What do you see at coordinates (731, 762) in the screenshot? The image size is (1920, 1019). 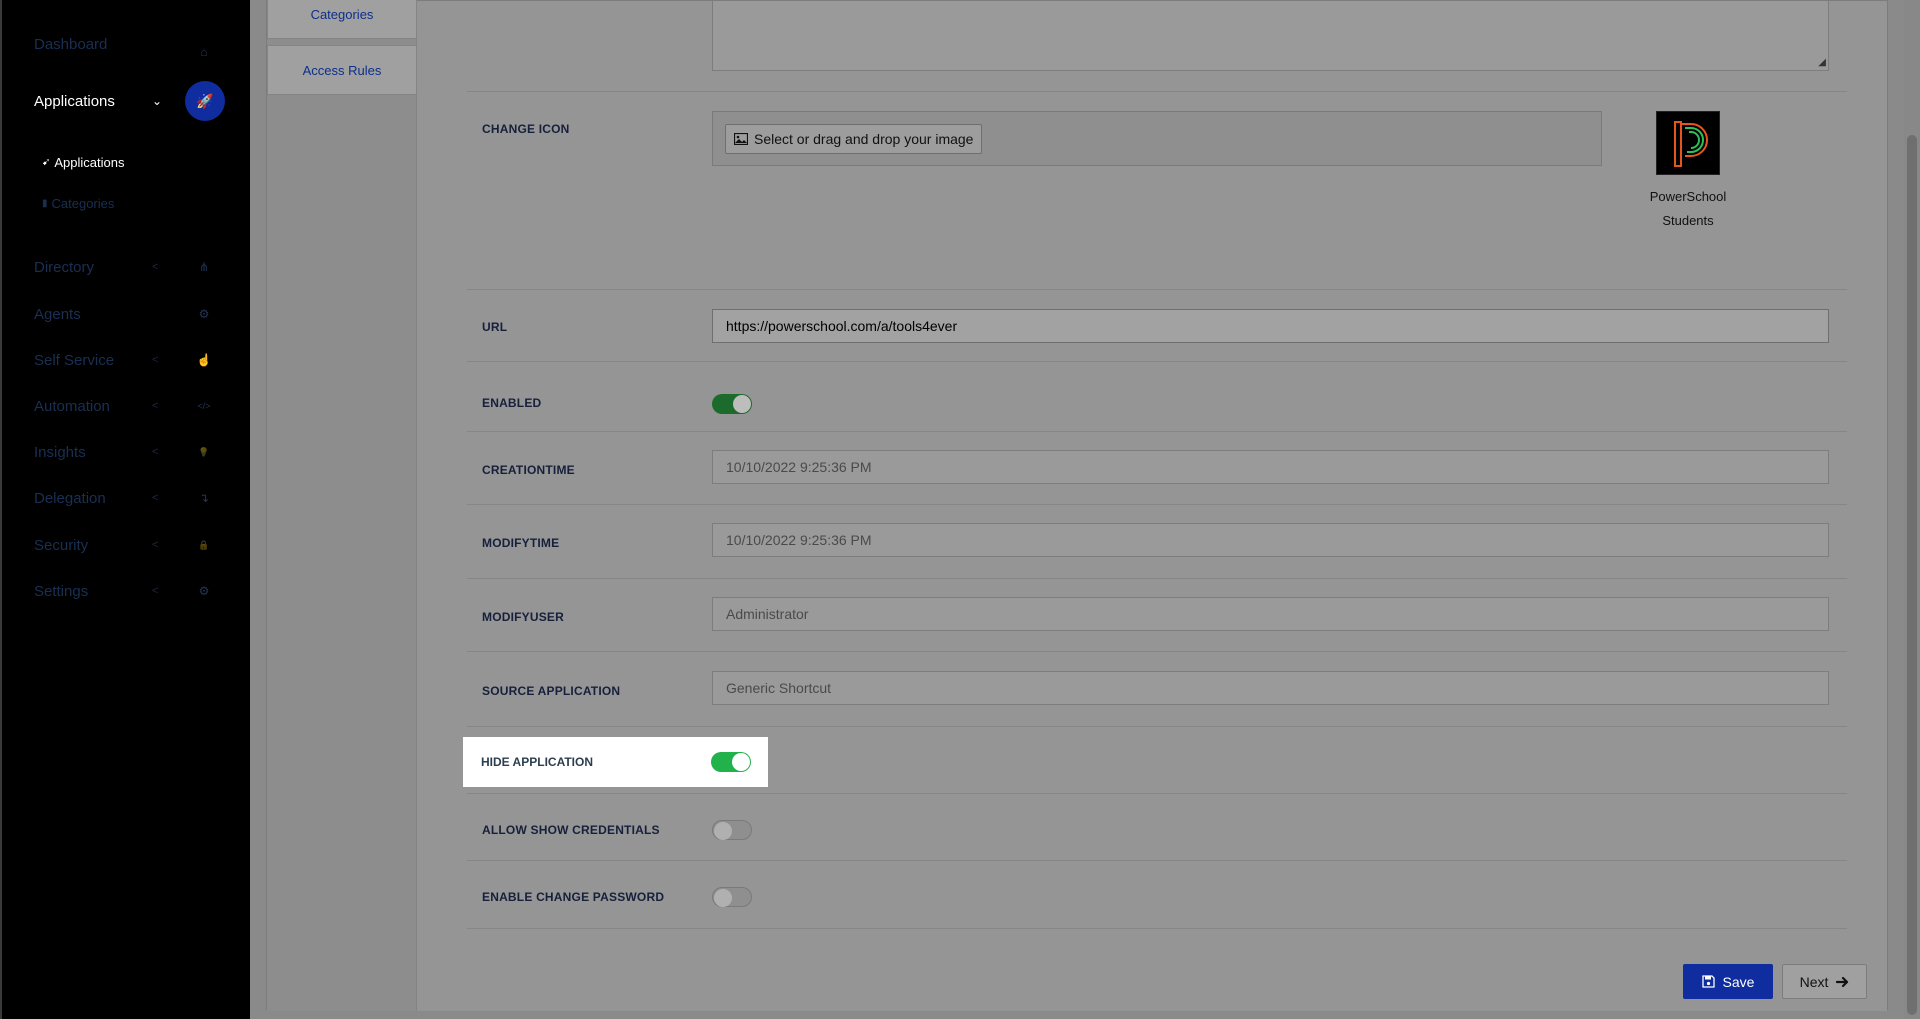 I see `hide-application-toggle` at bounding box center [731, 762].